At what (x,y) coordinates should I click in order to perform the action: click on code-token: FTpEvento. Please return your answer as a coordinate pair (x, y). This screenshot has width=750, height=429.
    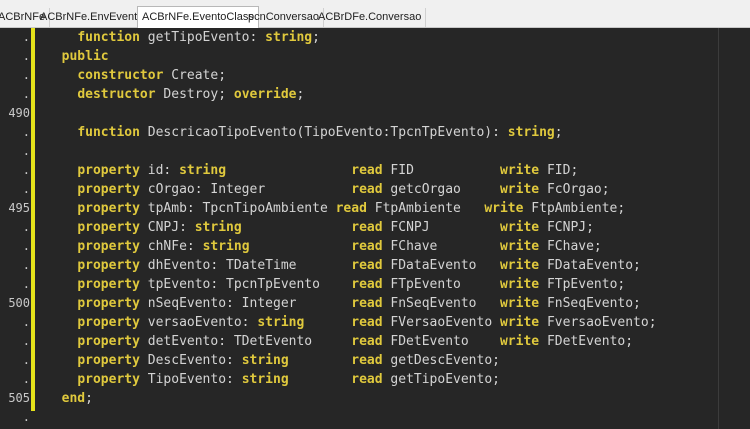
    Looking at the image, I should click on (441, 284).